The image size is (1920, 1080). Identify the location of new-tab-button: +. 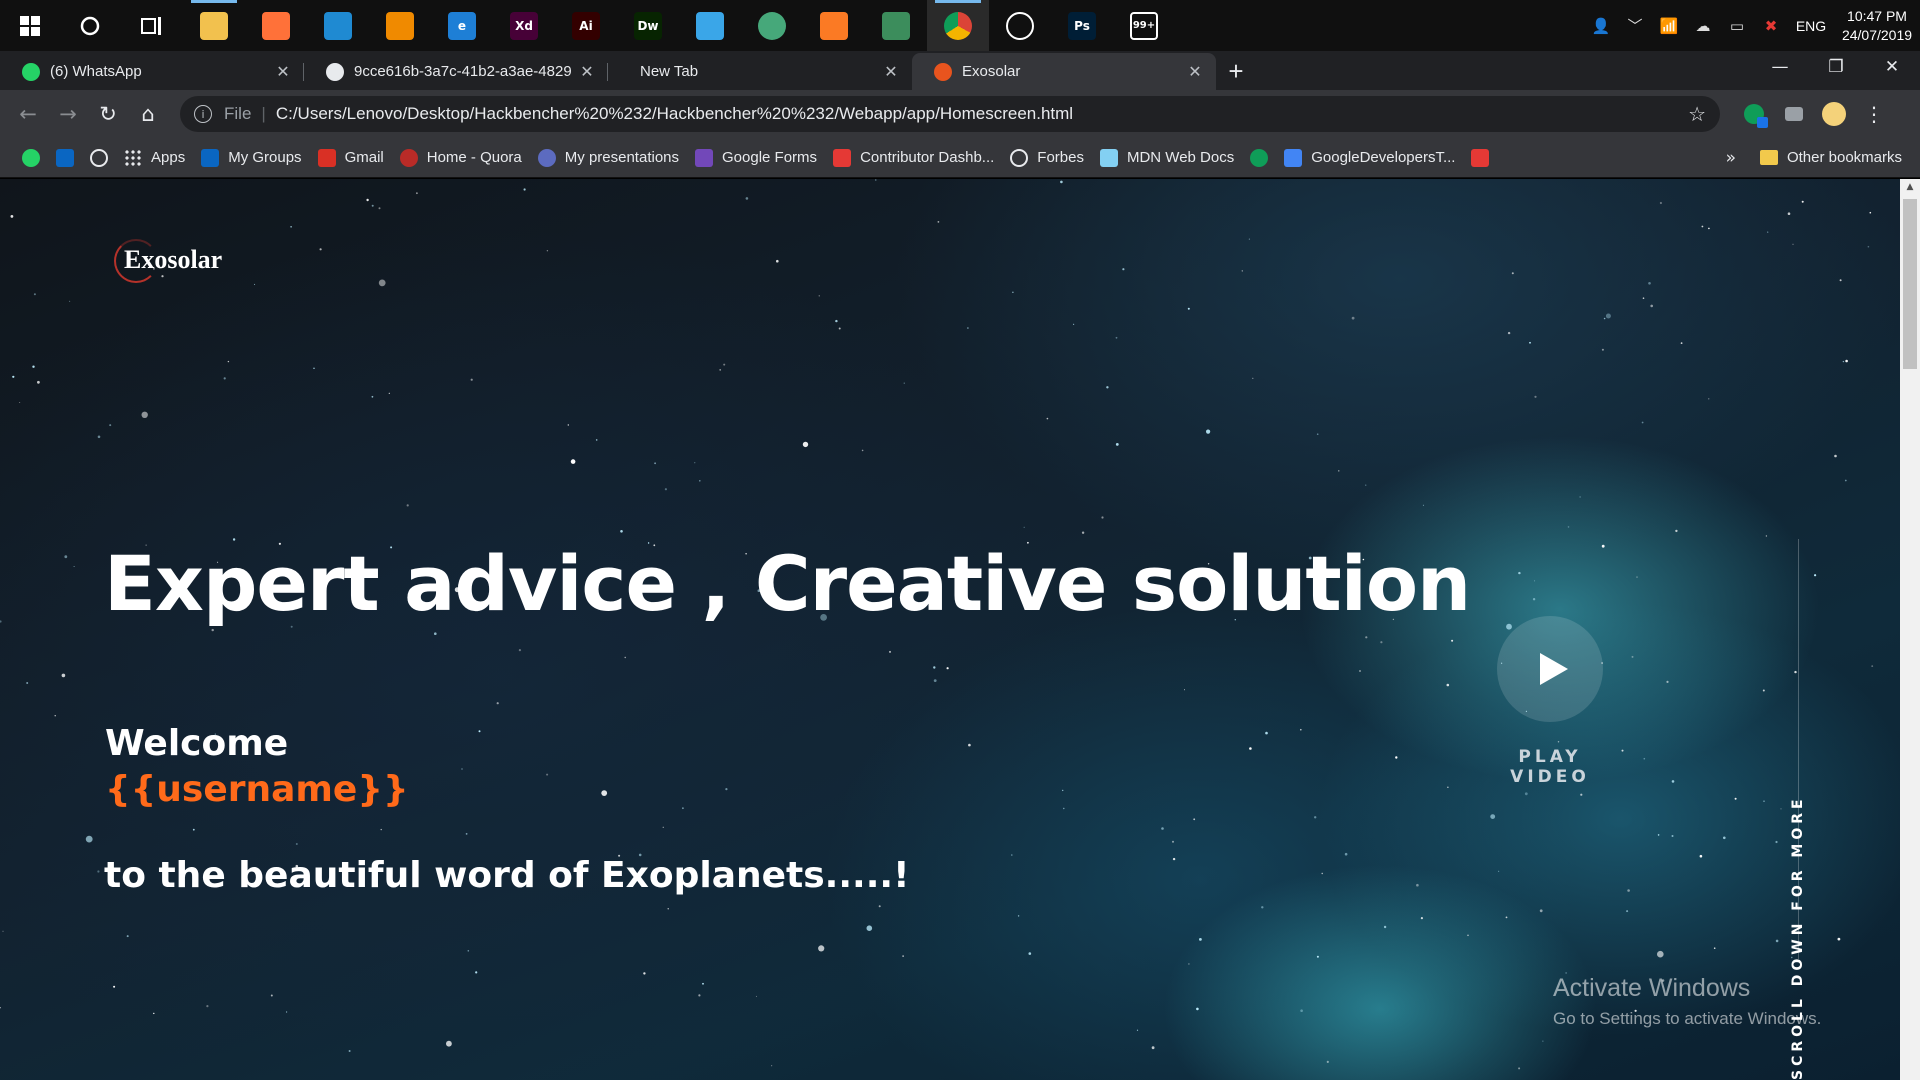
(1236, 71).